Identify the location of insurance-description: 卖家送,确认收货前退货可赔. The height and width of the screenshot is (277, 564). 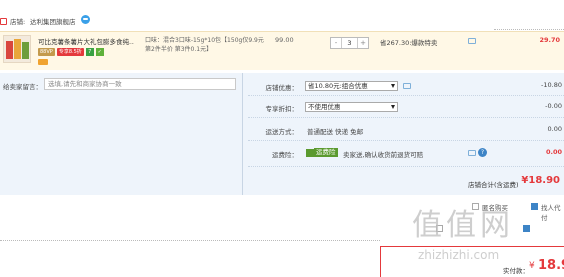
(383, 155).